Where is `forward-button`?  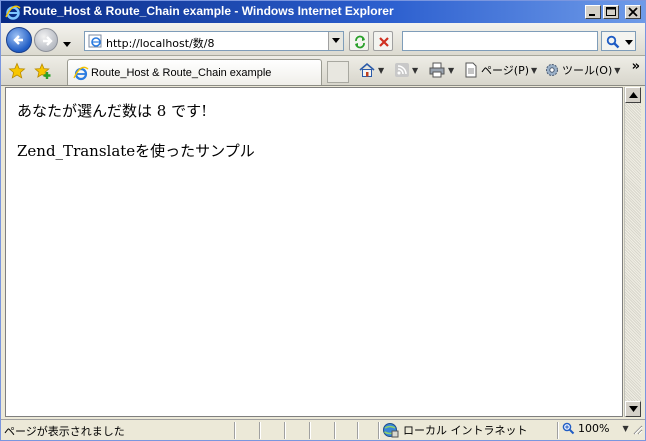
forward-button is located at coordinates (46, 40).